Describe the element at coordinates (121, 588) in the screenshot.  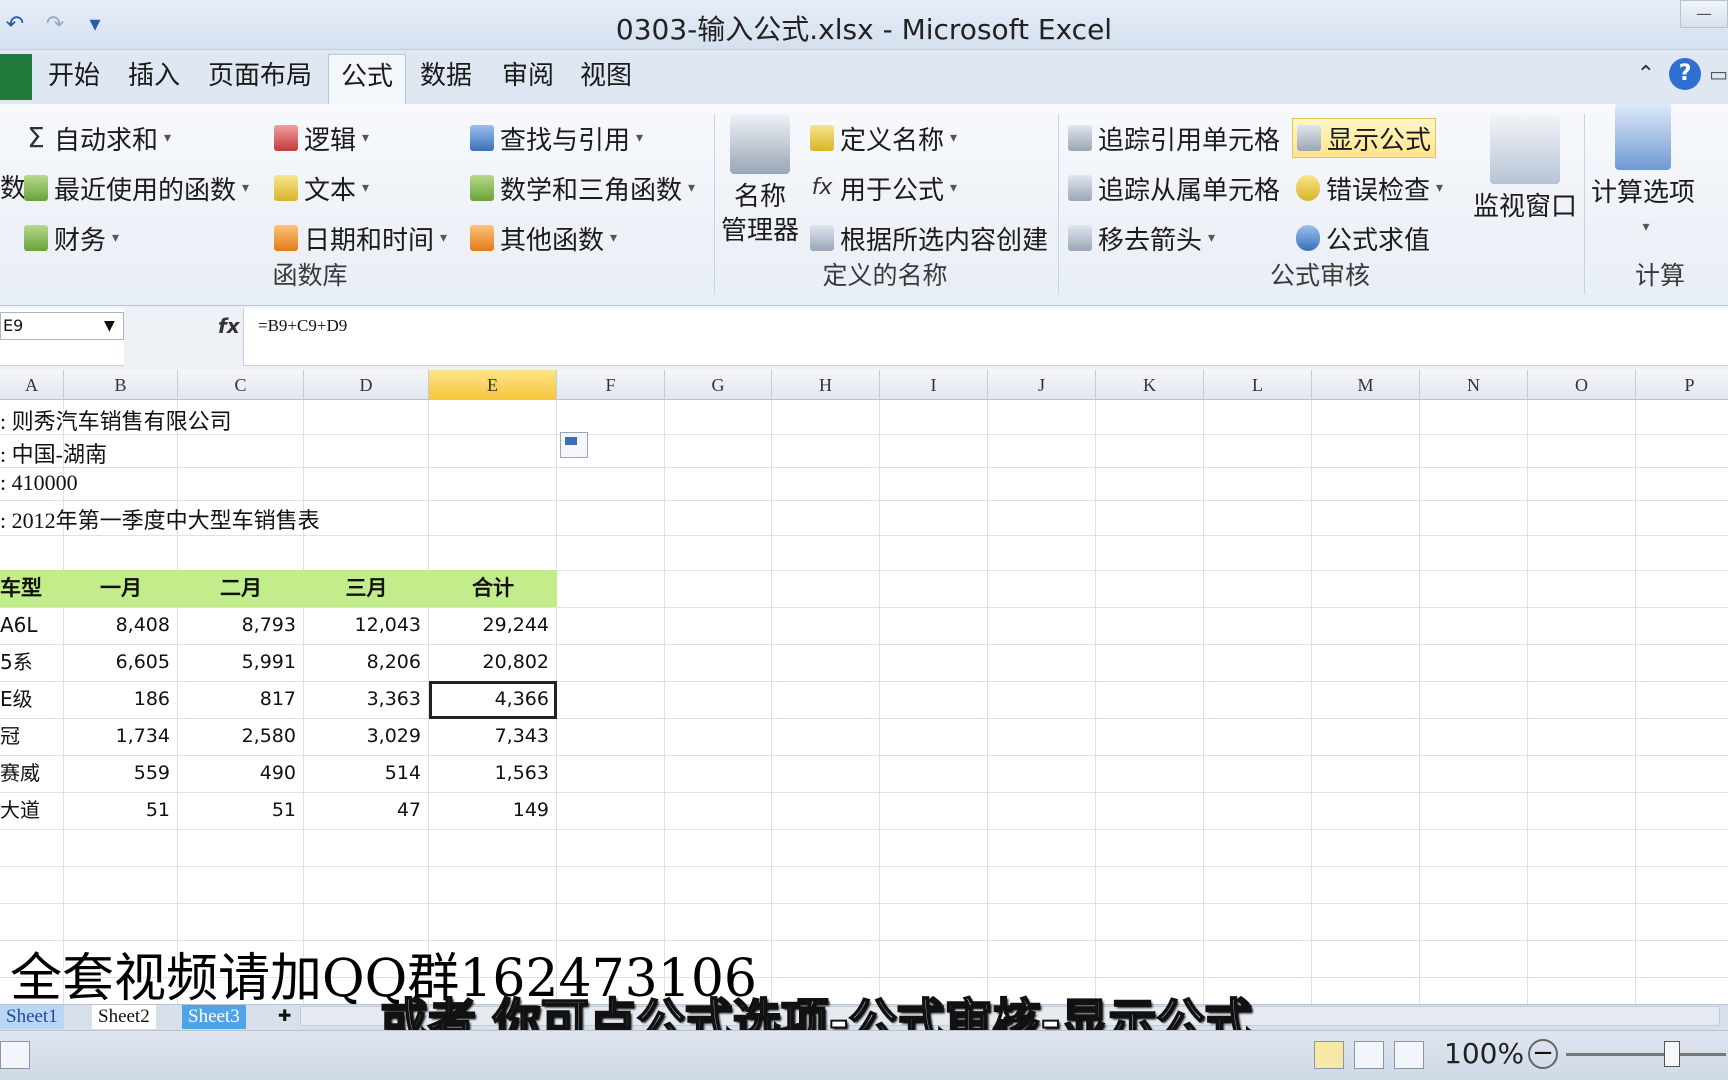
I see `table-header-cell: 一月` at that location.